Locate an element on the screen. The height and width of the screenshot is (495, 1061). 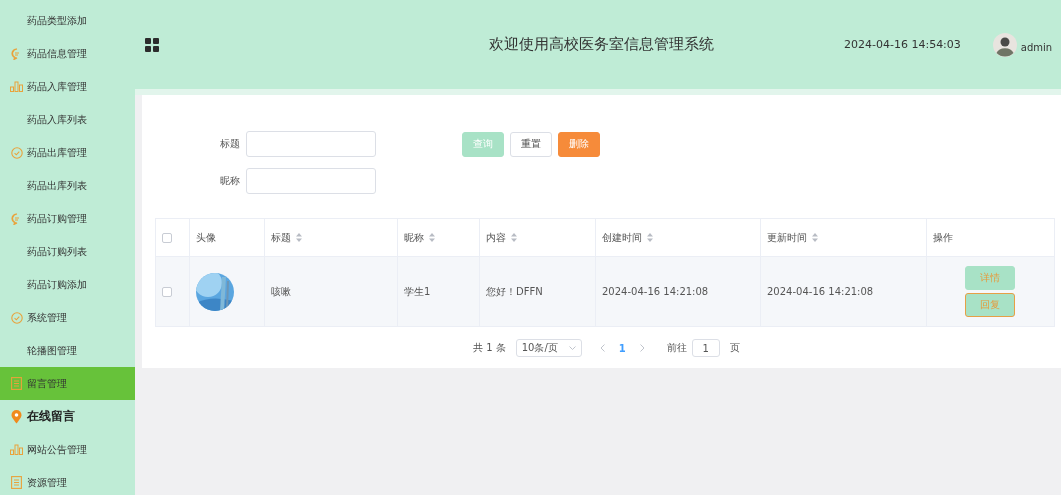
sidebar-item: 系统管理 is located at coordinates (67, 317).